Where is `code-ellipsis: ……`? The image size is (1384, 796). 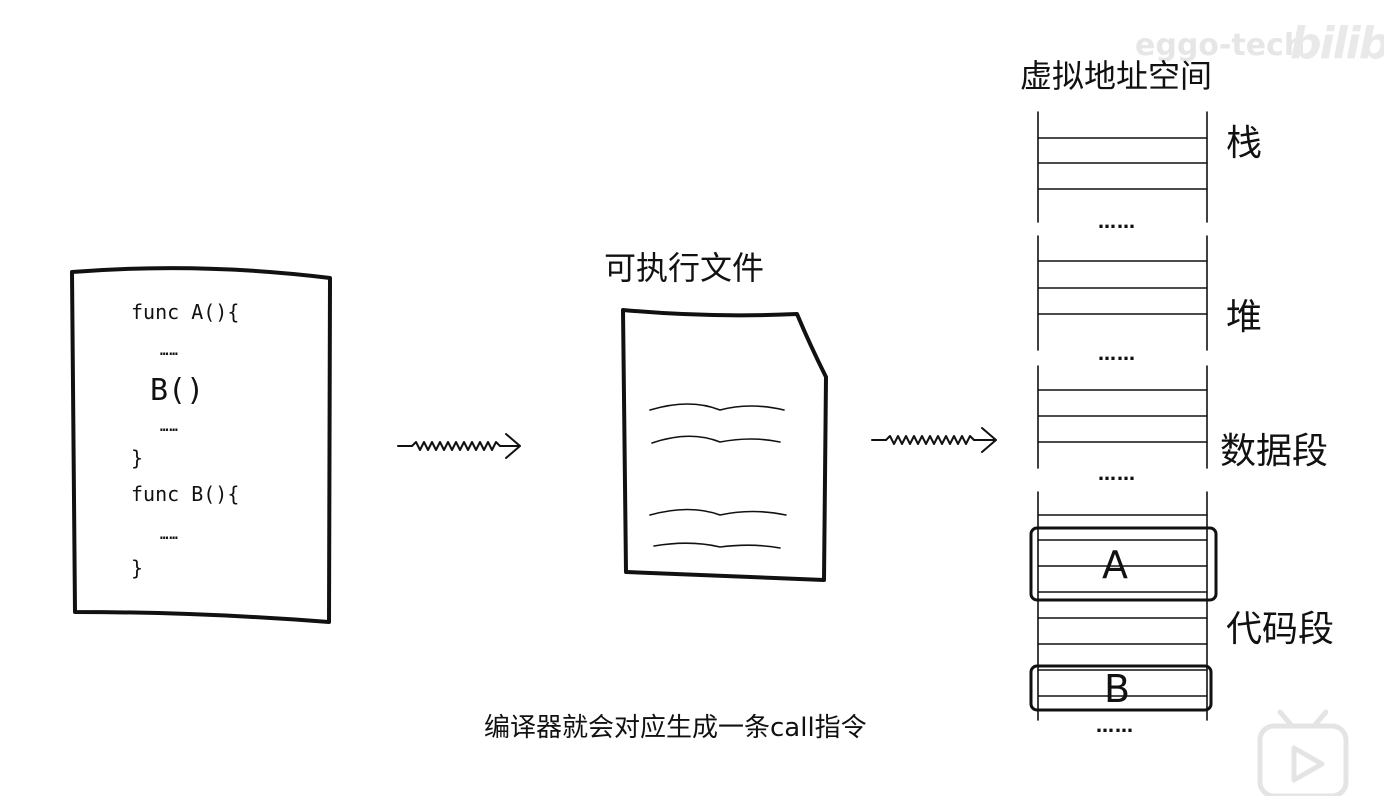 code-ellipsis: …… is located at coordinates (1115, 726).